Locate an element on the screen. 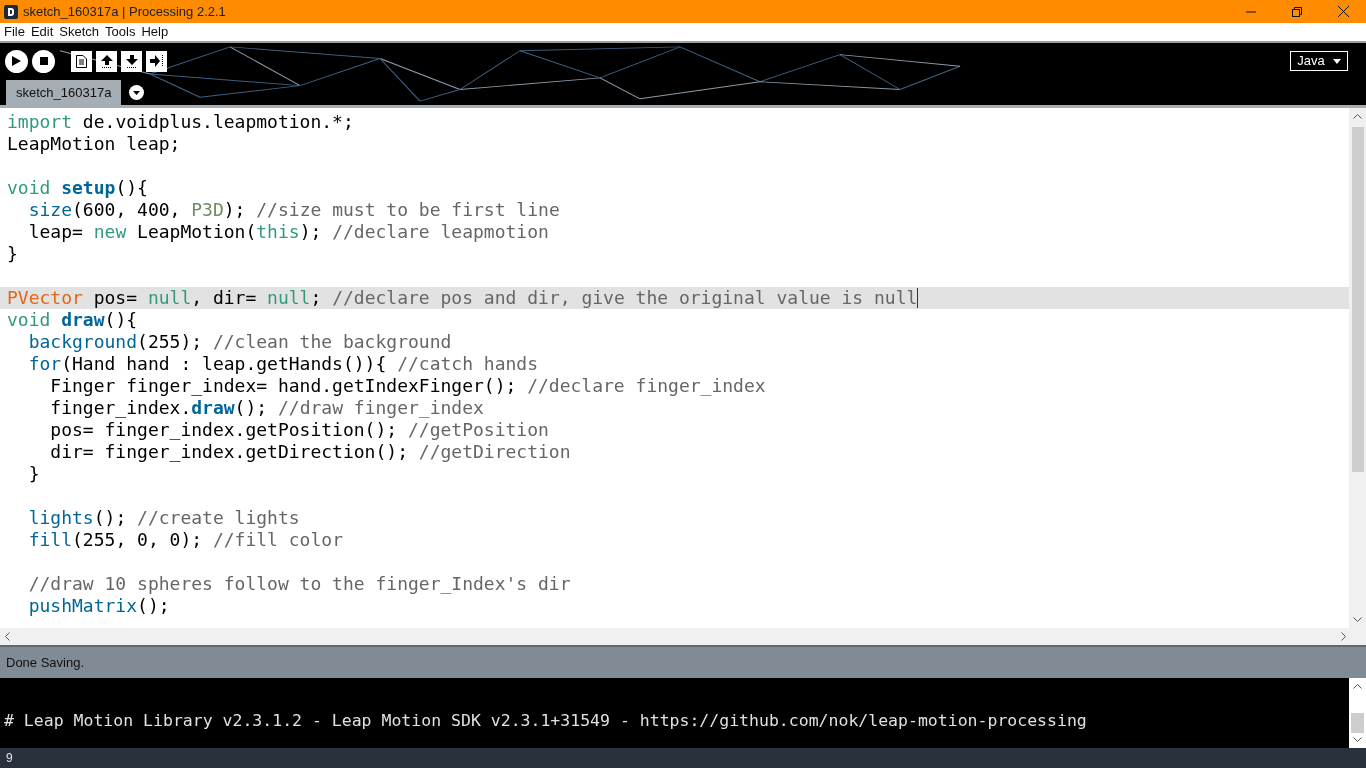 This screenshot has width=1366, height=768. menu-item: Edit is located at coordinates (42, 32).